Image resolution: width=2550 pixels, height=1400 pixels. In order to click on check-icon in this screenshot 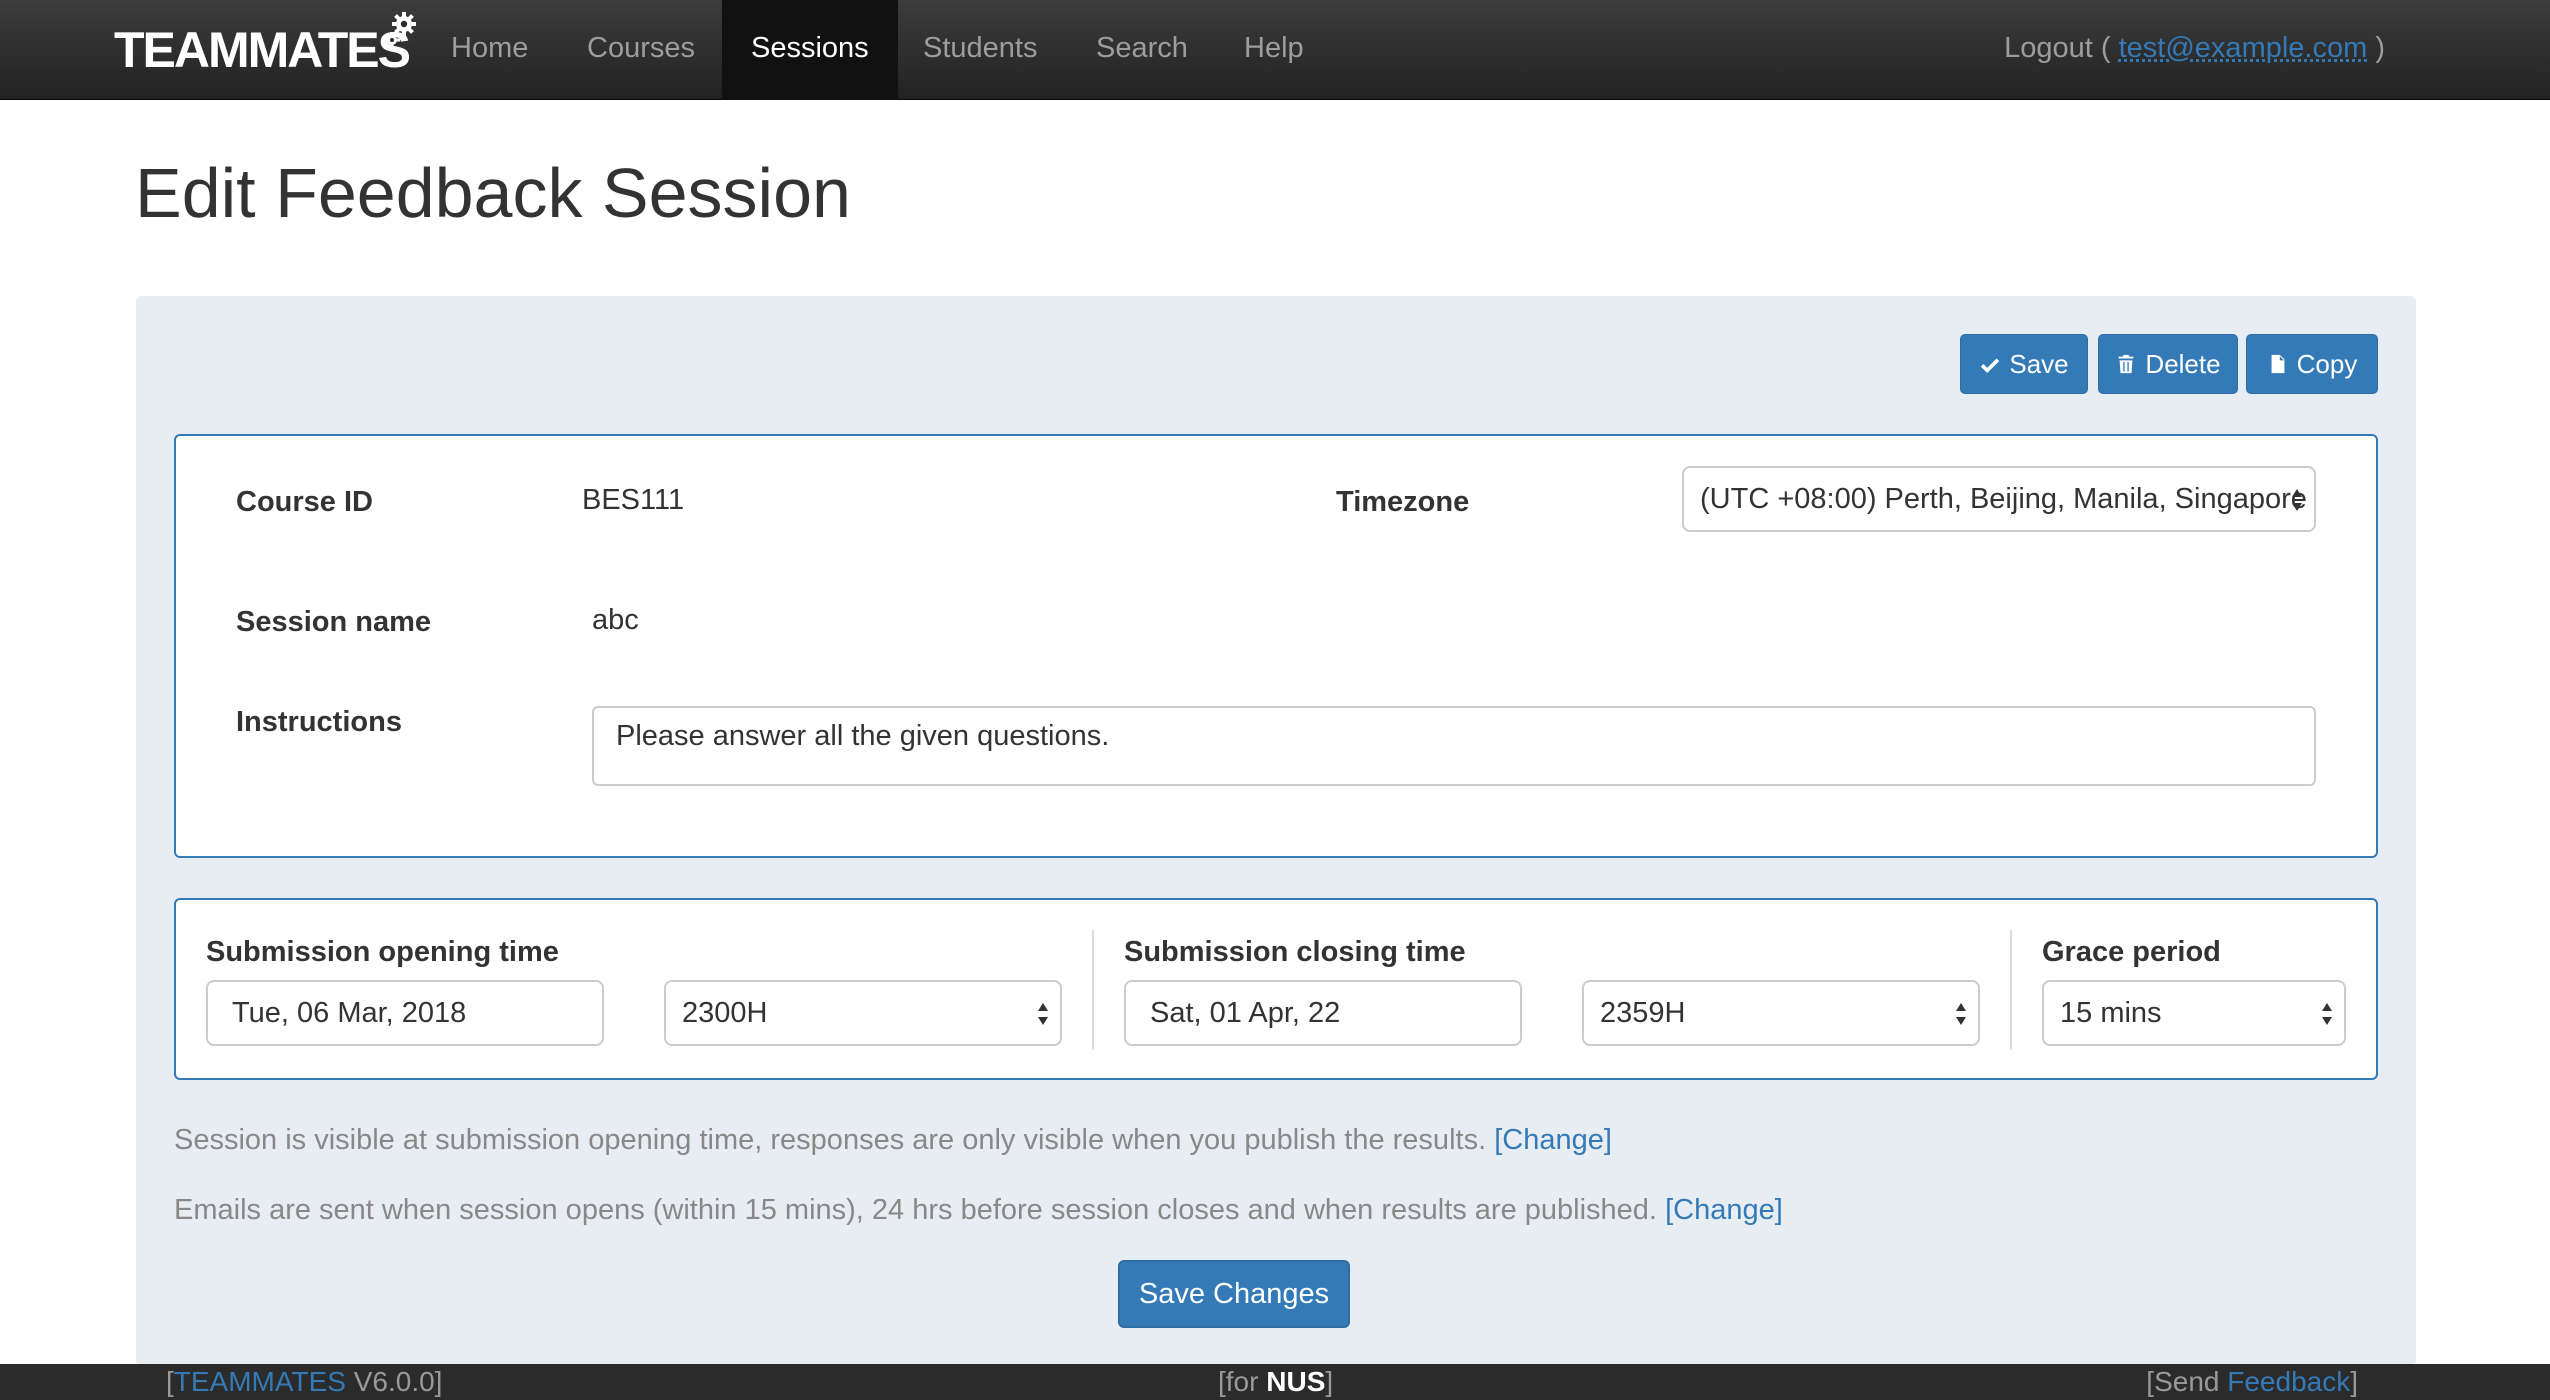, I will do `click(1990, 365)`.